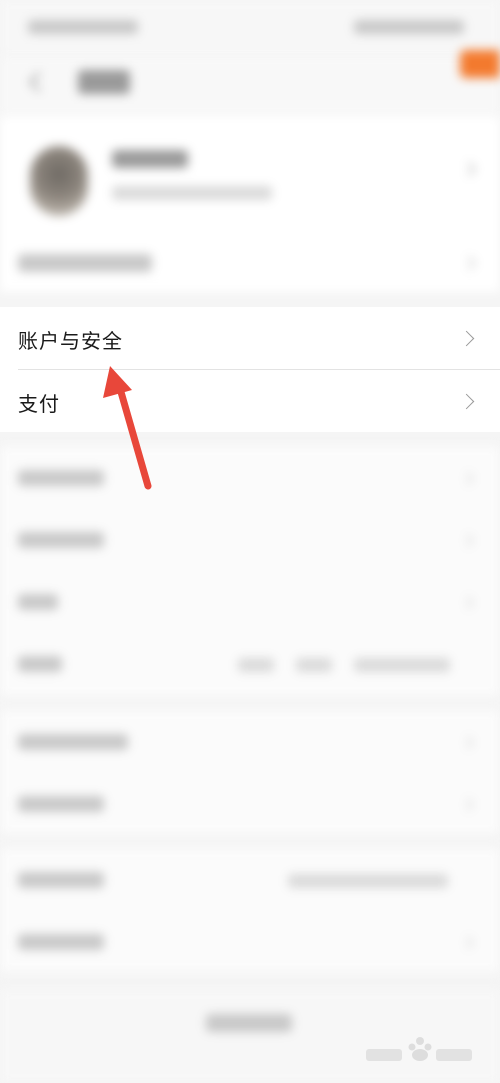  What do you see at coordinates (250, 338) in the screenshot?
I see `settings-row-account-security: 账户与安全` at bounding box center [250, 338].